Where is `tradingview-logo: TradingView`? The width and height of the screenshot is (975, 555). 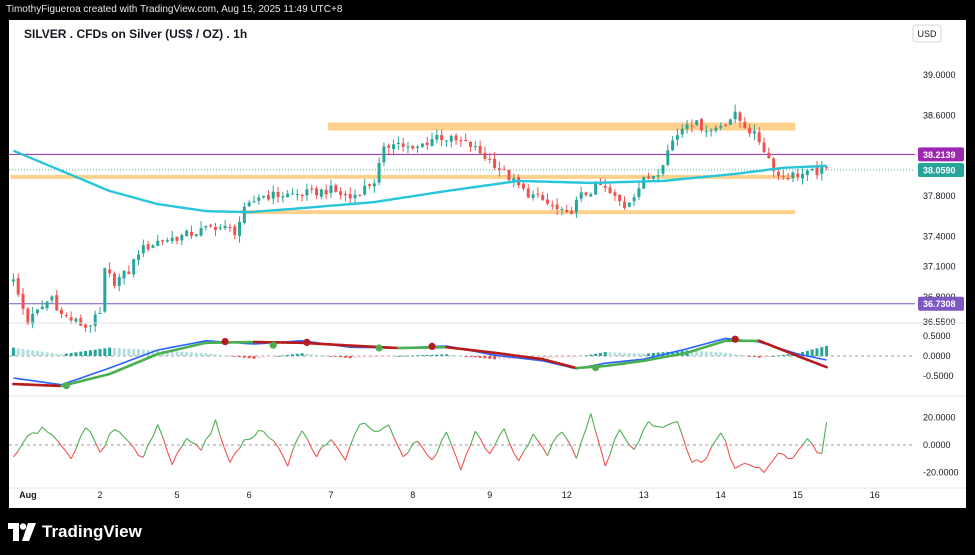
tradingview-logo: TradingView is located at coordinates (75, 532).